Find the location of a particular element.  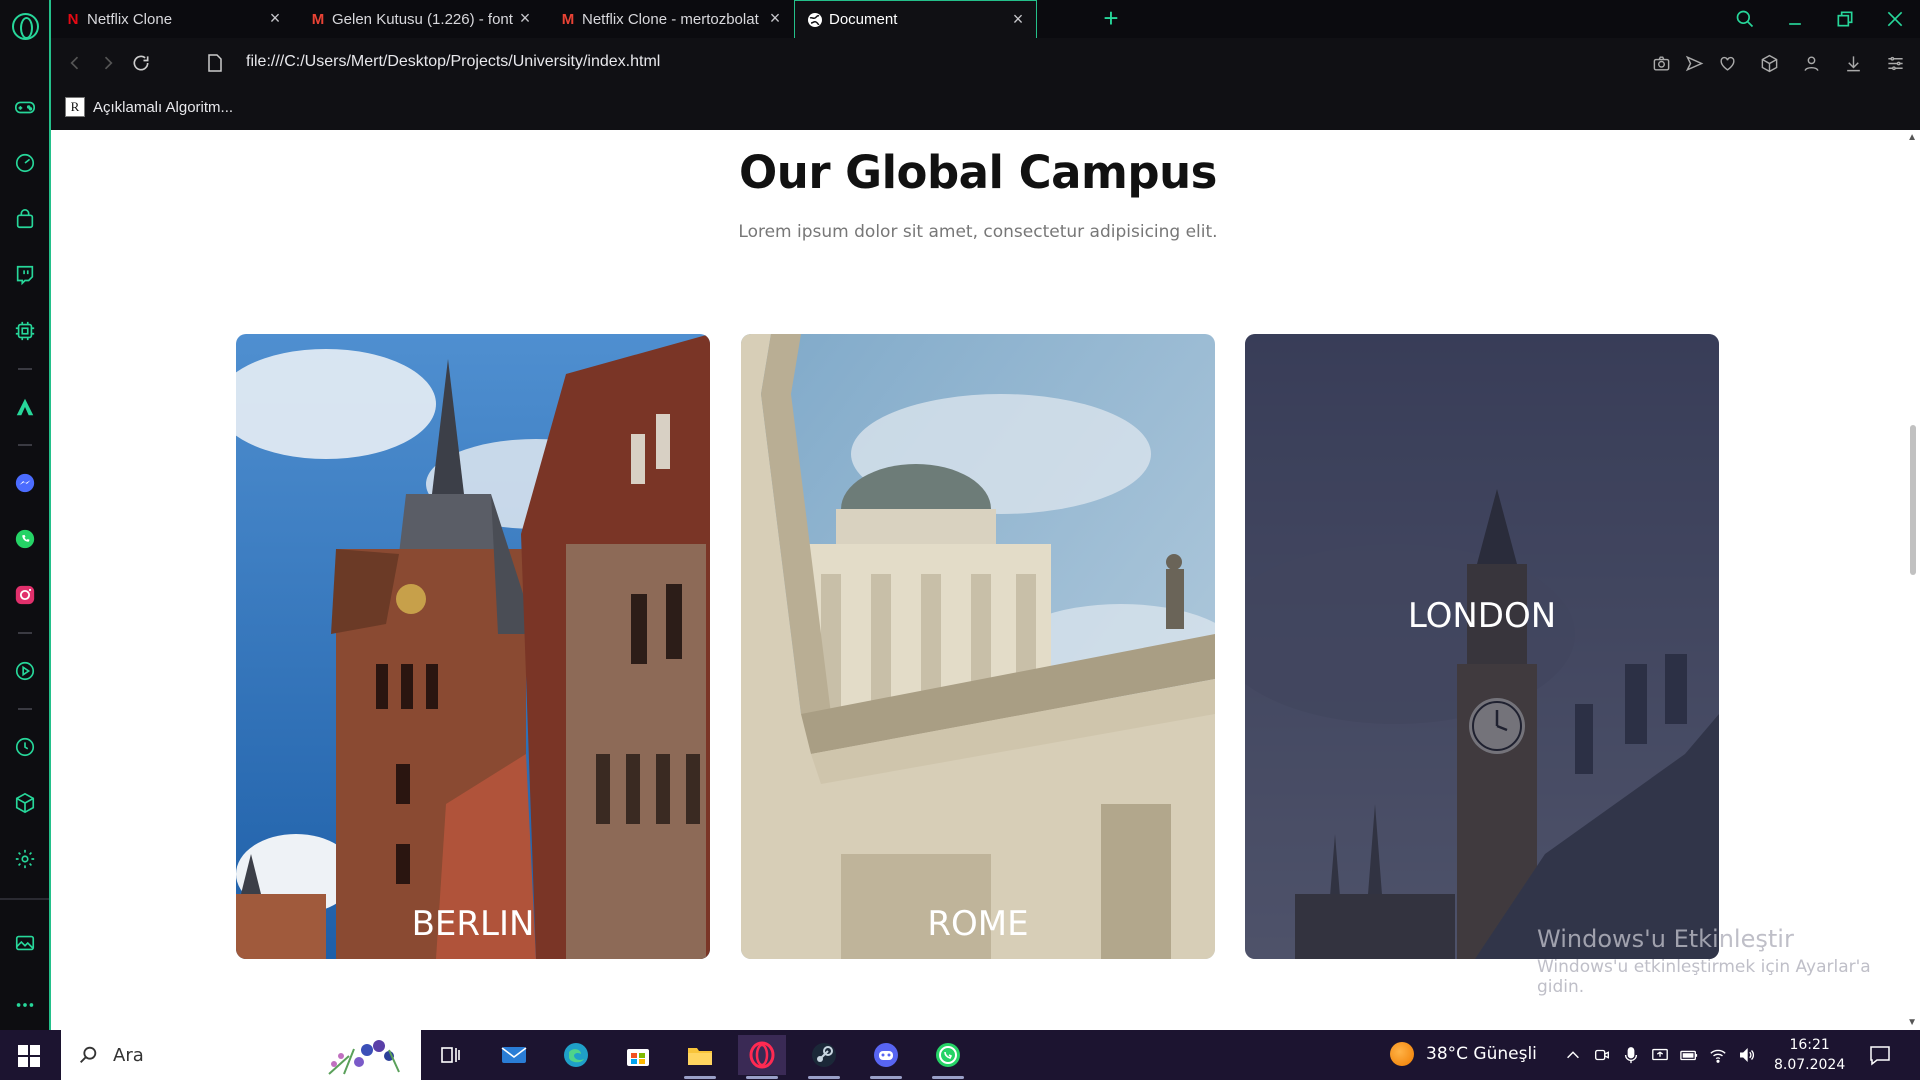

extensions-icon is located at coordinates (1769, 63).